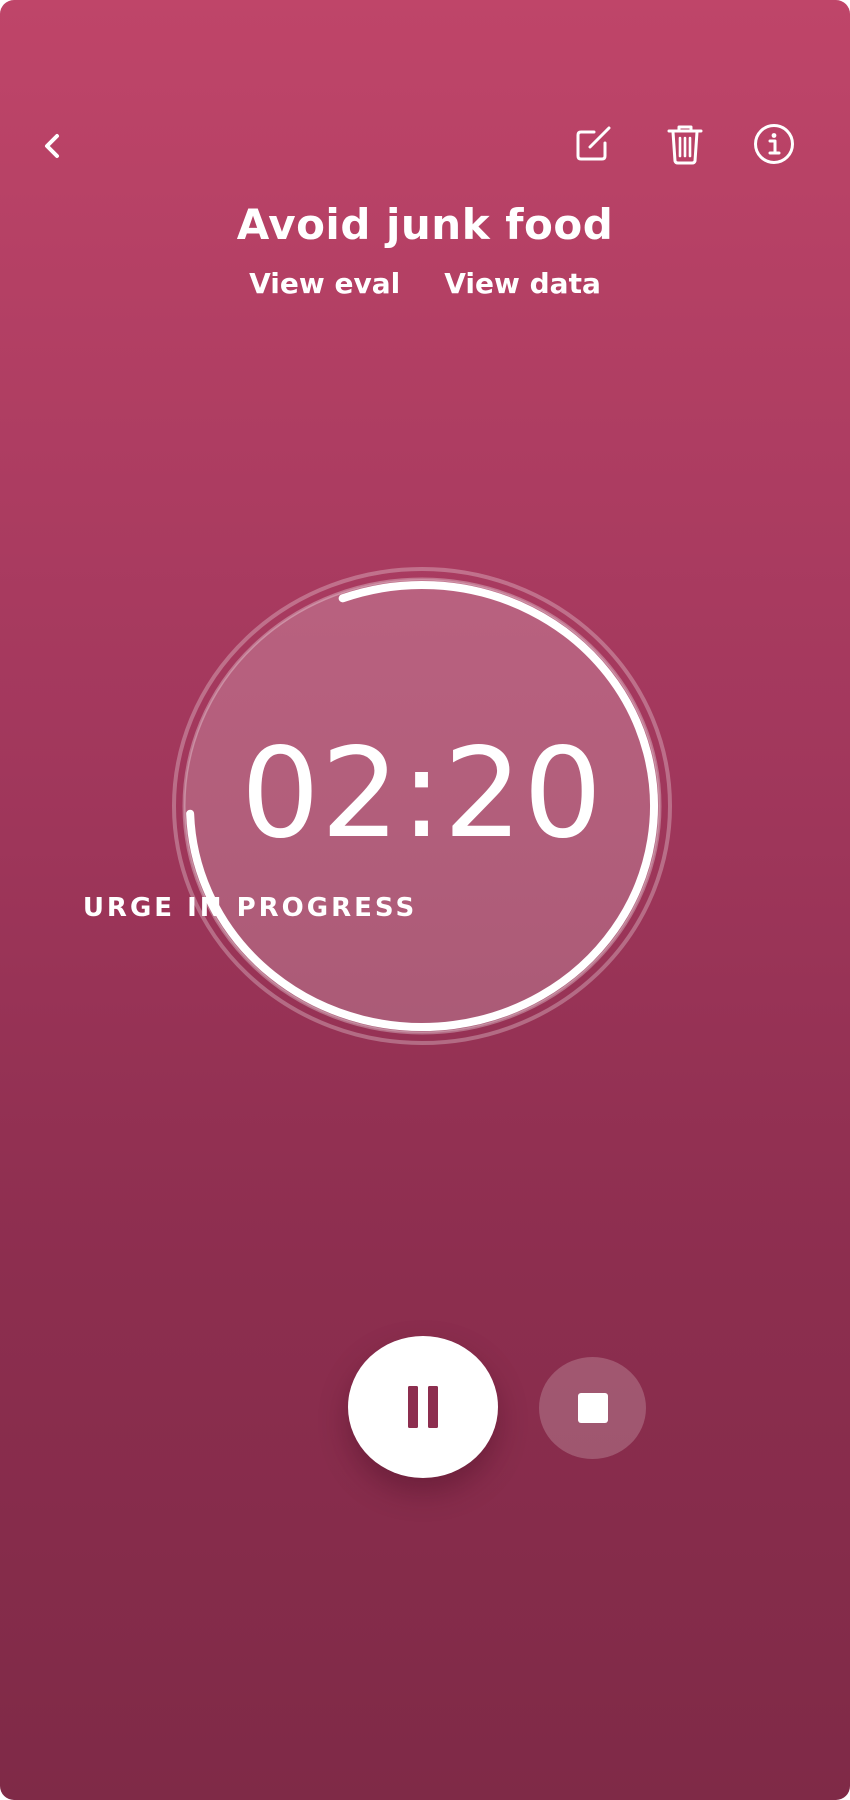  I want to click on back-button, so click(53, 146).